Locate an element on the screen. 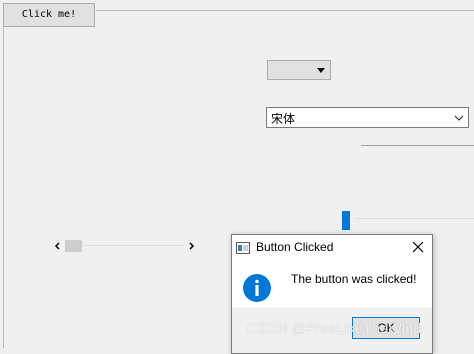  dialog-title-bar: Button Clicked is located at coordinates (332, 247).